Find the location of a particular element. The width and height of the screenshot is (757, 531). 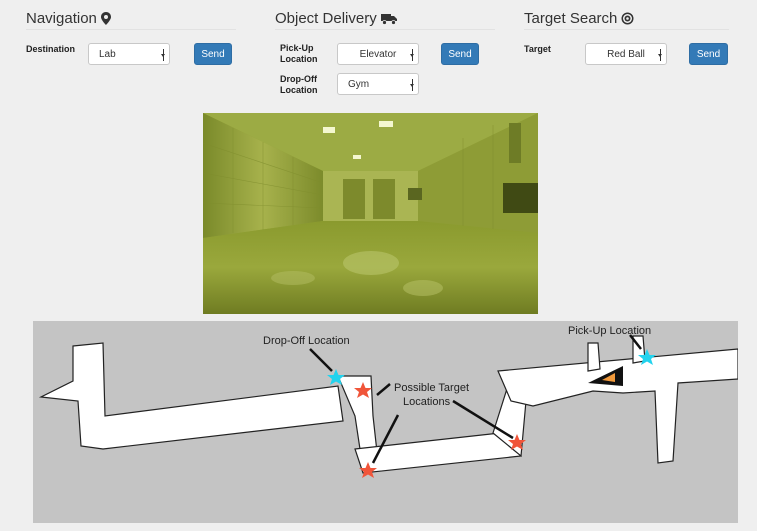

dropoff-select: Gym is located at coordinates (378, 84).